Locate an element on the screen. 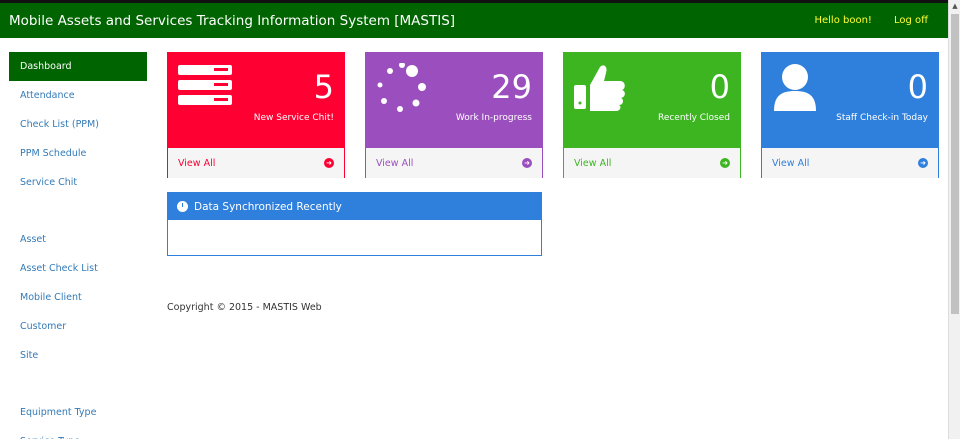 The height and width of the screenshot is (439, 960). card-new-service-chit: 5 New Service Chit! View All ➜ is located at coordinates (256, 115).